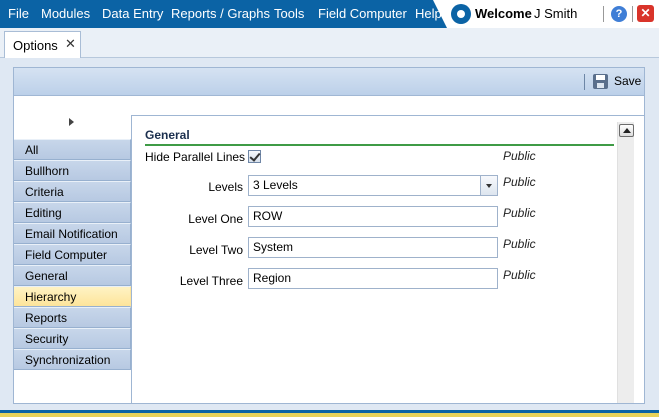 This screenshot has width=659, height=417. What do you see at coordinates (645, 13) in the screenshot?
I see `close-app-icon: ✕` at bounding box center [645, 13].